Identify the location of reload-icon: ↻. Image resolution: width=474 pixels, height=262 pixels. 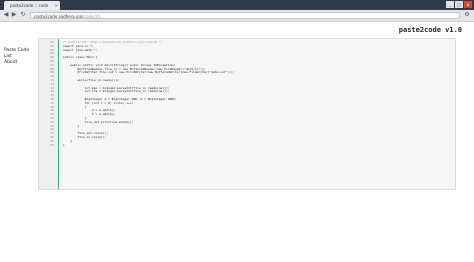
(23, 15).